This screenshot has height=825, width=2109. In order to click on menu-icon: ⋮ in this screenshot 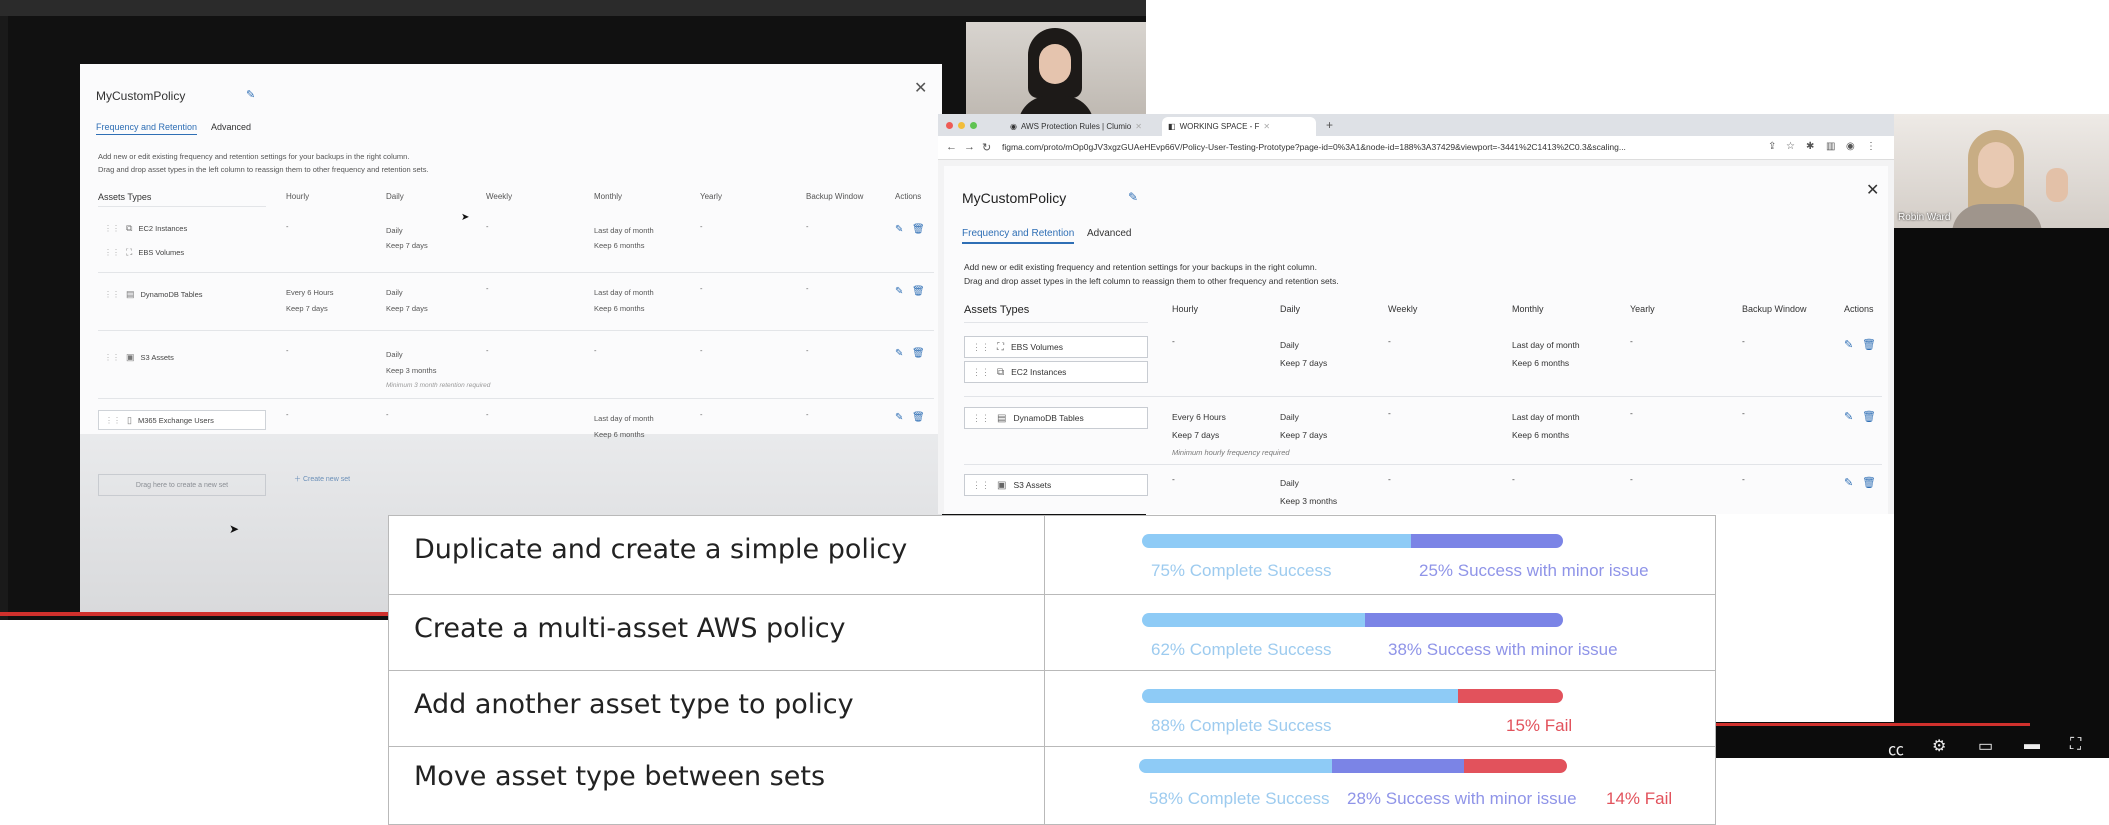, I will do `click(1871, 146)`.